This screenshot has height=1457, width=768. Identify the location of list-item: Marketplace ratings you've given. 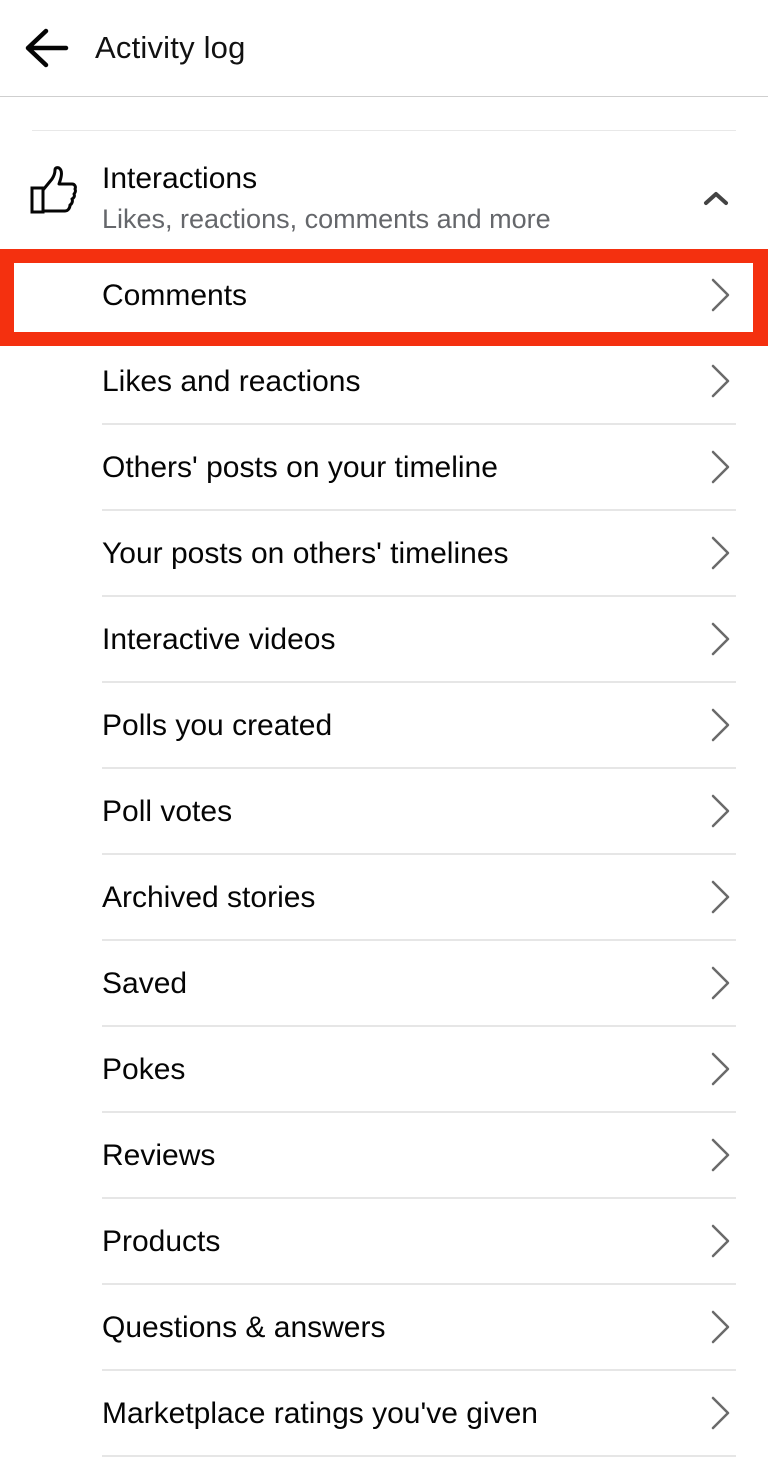
(384, 1414).